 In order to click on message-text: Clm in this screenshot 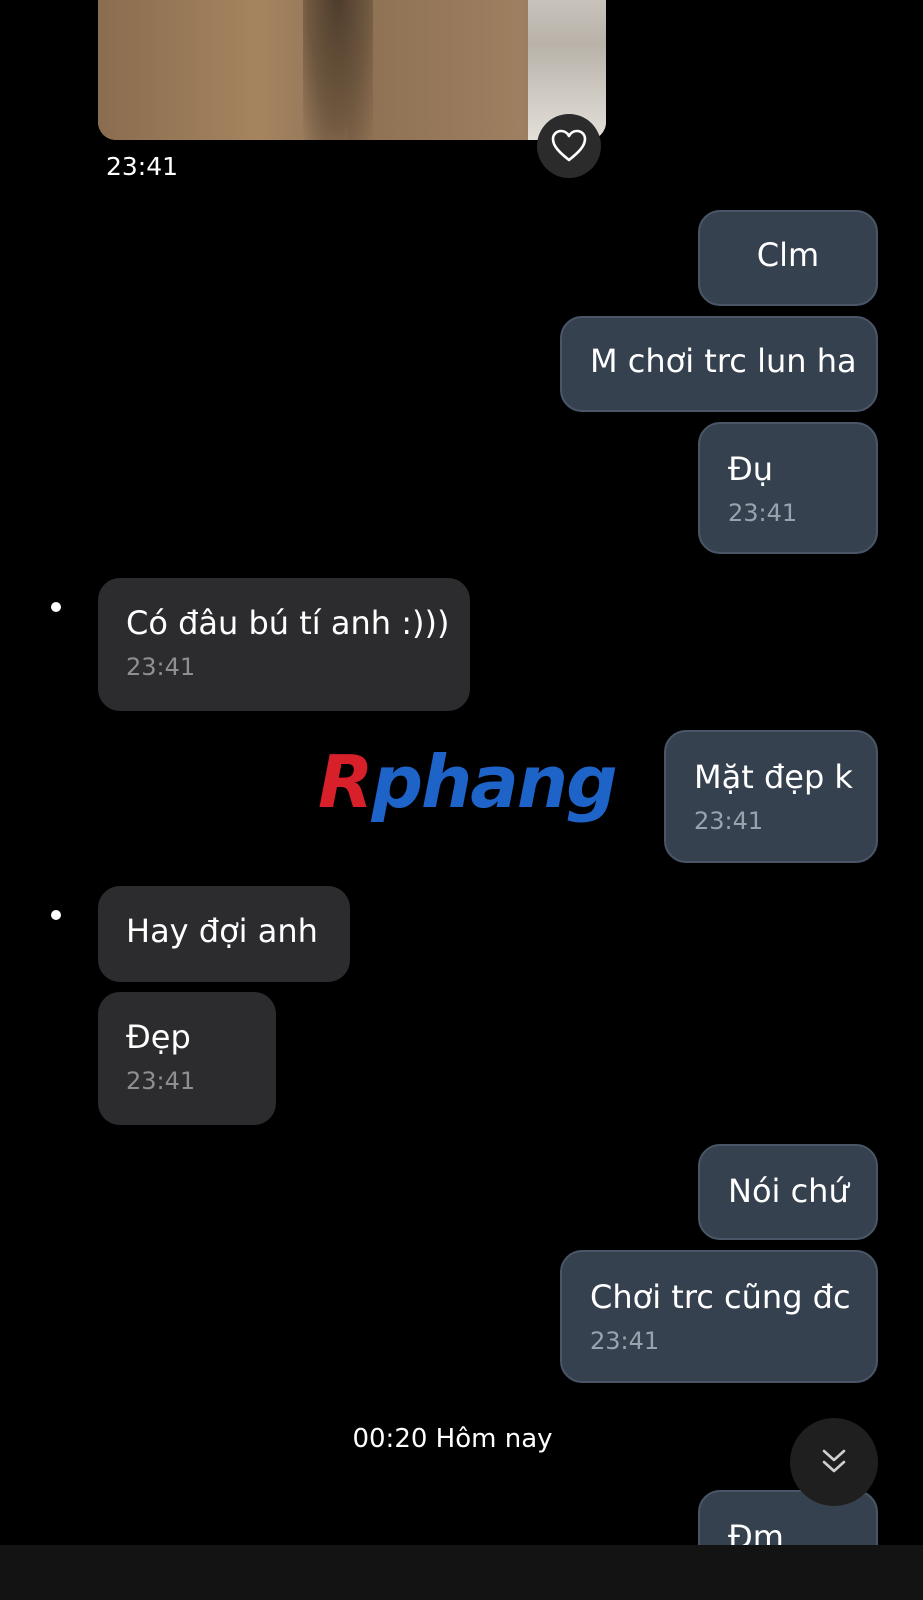, I will do `click(788, 255)`.